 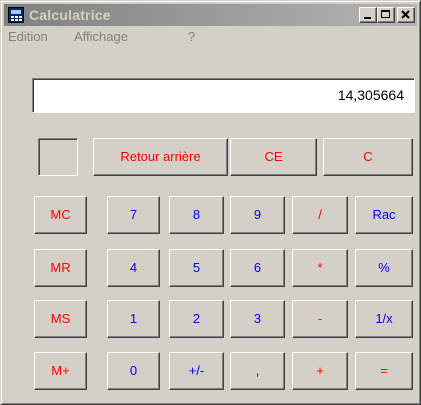 I want to click on sign-toggle-button: +/-, so click(x=196, y=371).